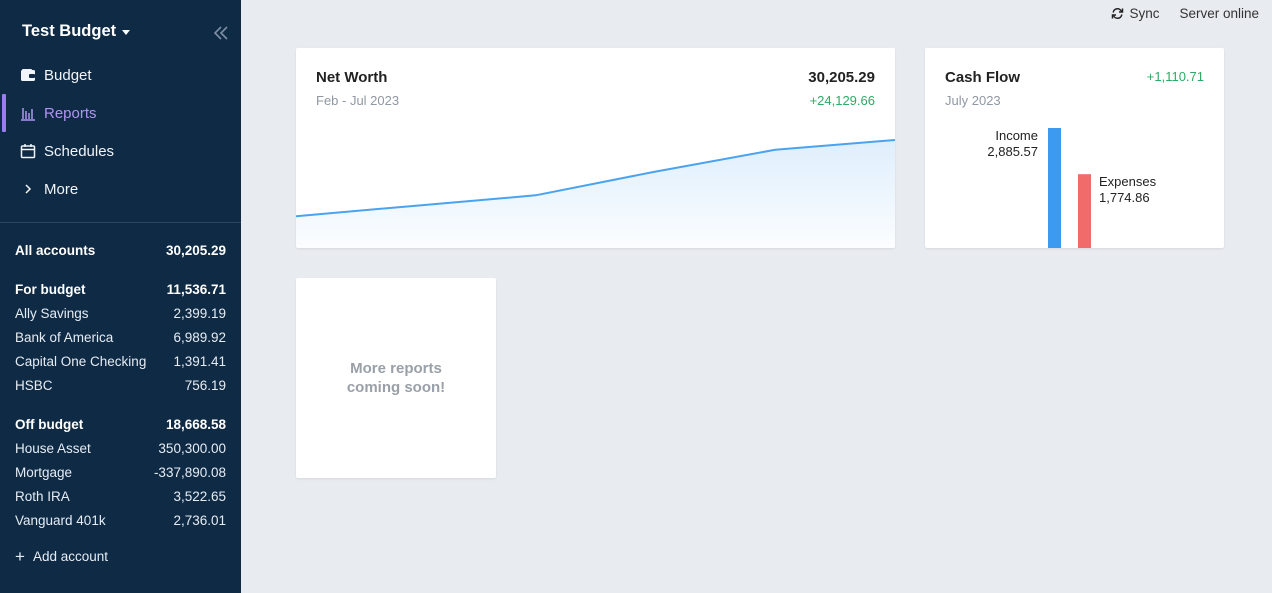 The image size is (1272, 593). Describe the element at coordinates (28, 113) in the screenshot. I see `bar-chart-icon` at that location.